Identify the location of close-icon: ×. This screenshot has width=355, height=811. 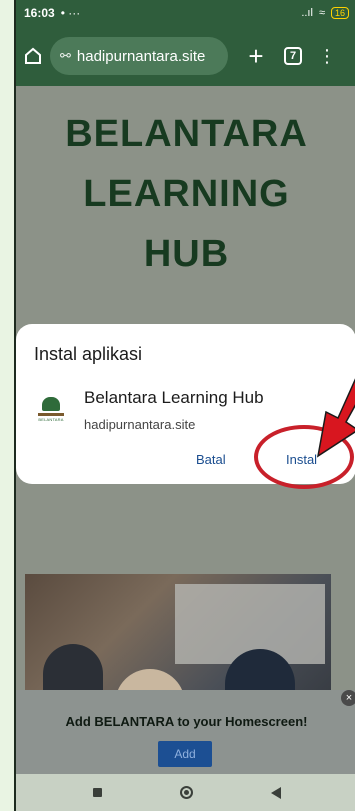
(348, 698).